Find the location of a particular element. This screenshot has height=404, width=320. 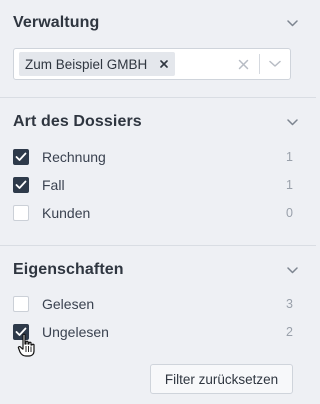

checkbox-kunden is located at coordinates (21, 213).